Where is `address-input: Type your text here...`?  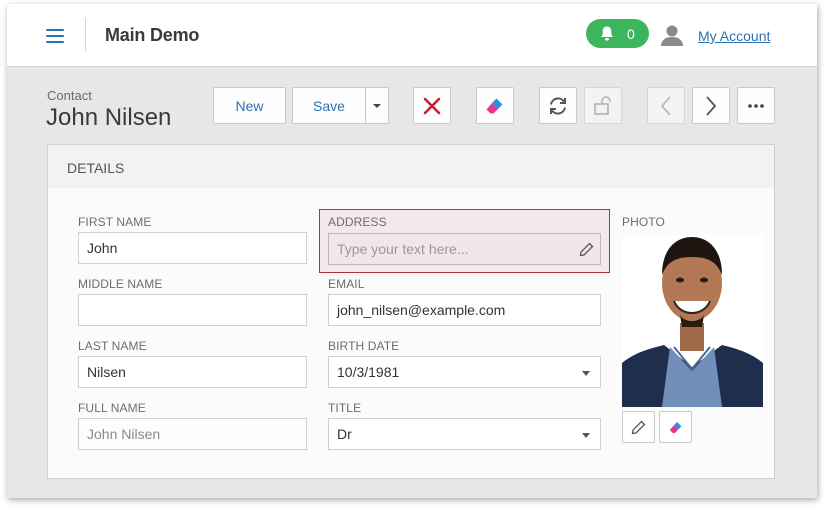
address-input: Type your text here... is located at coordinates (464, 249).